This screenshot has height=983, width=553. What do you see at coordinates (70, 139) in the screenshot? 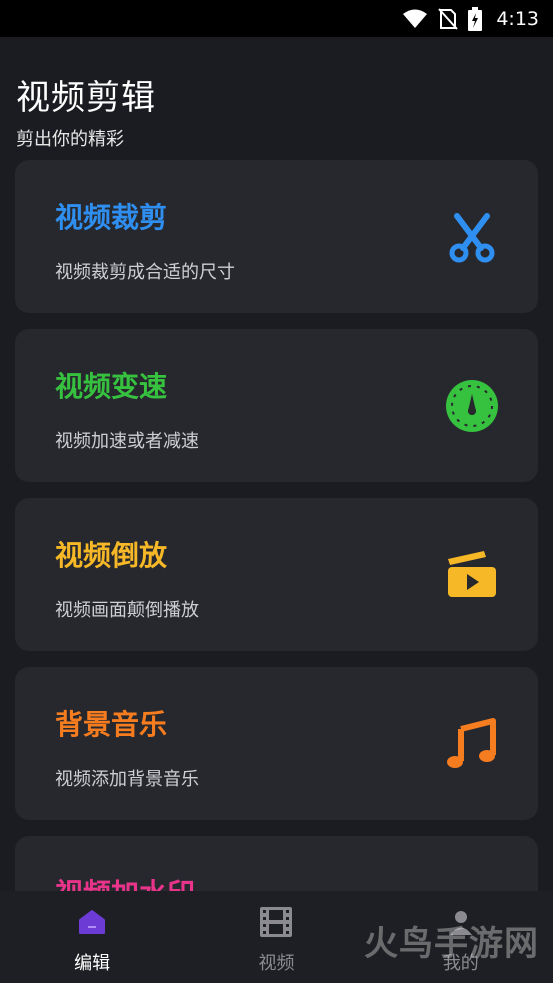
I see `page-subtitle: 剪出你的精彩` at bounding box center [70, 139].